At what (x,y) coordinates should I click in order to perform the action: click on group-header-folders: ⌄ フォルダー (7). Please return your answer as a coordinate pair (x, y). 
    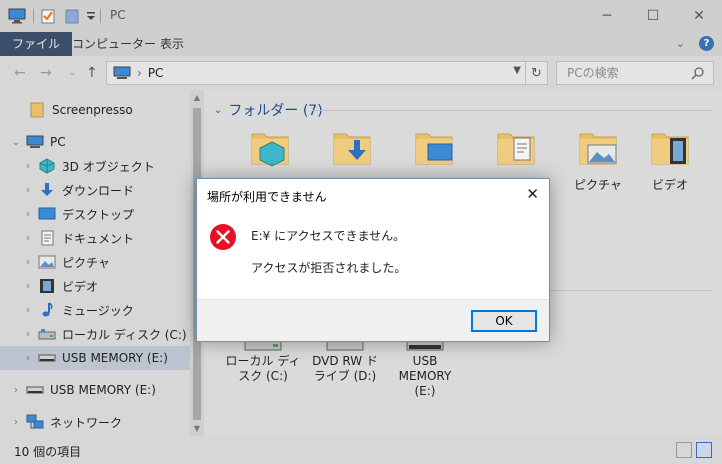
    Looking at the image, I should click on (268, 110).